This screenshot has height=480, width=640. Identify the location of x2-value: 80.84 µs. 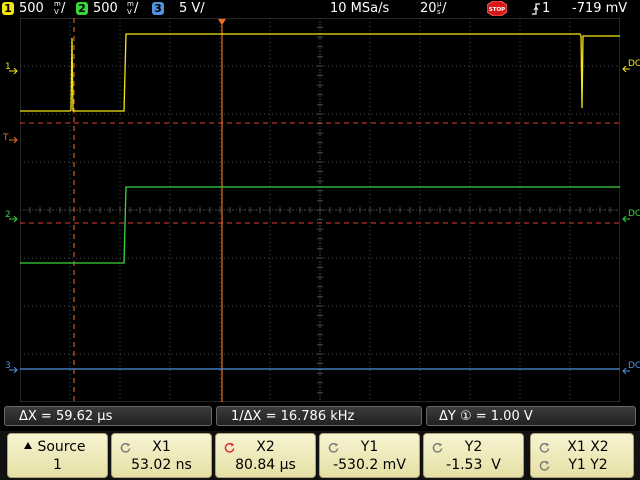
(265, 465).